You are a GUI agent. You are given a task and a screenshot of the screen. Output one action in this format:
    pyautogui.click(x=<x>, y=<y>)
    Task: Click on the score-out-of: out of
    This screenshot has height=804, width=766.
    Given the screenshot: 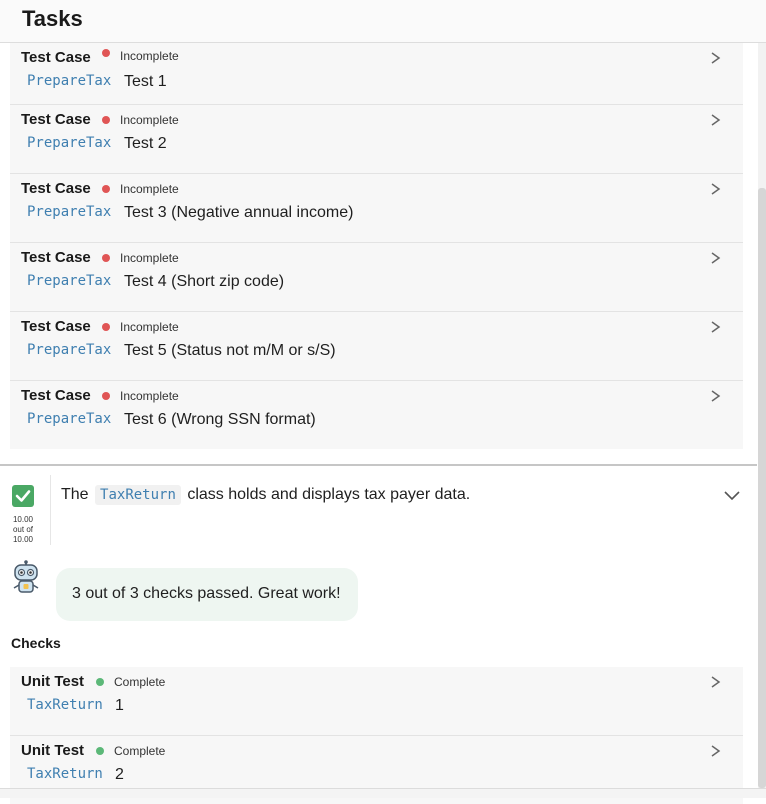 What is the action you would take?
    pyautogui.click(x=22, y=529)
    